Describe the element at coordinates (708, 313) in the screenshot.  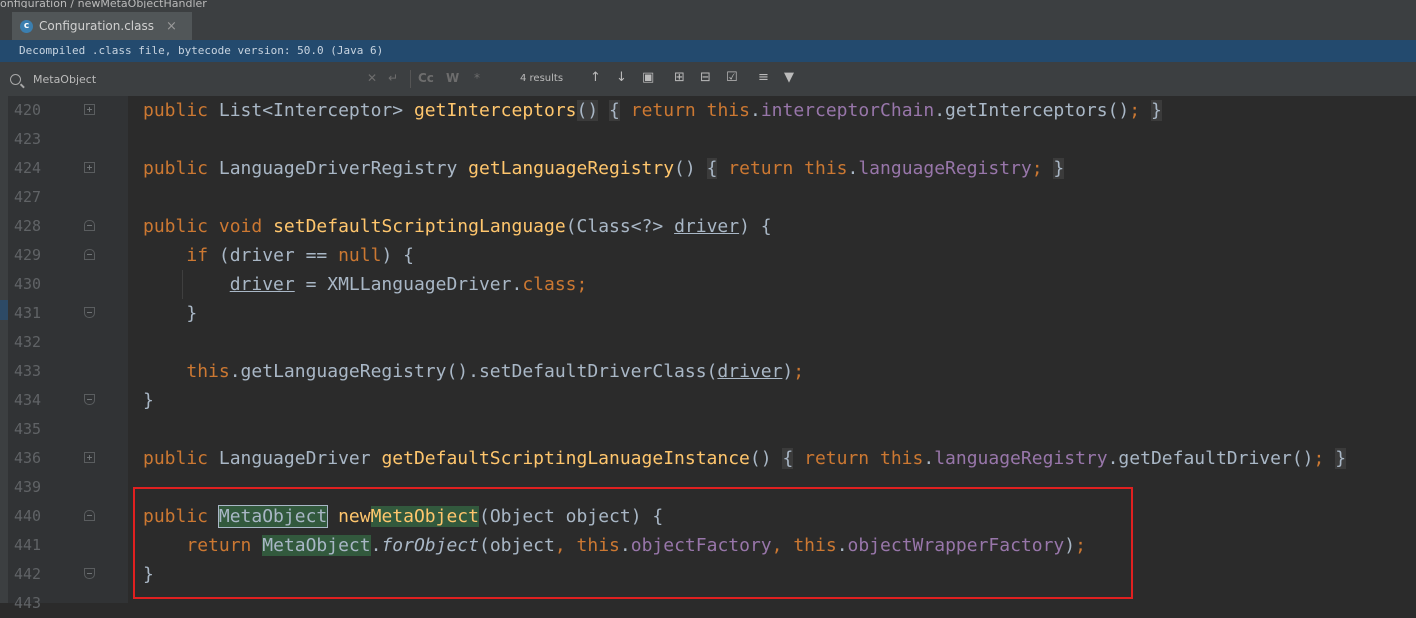
I see `gutter-row: 431` at that location.